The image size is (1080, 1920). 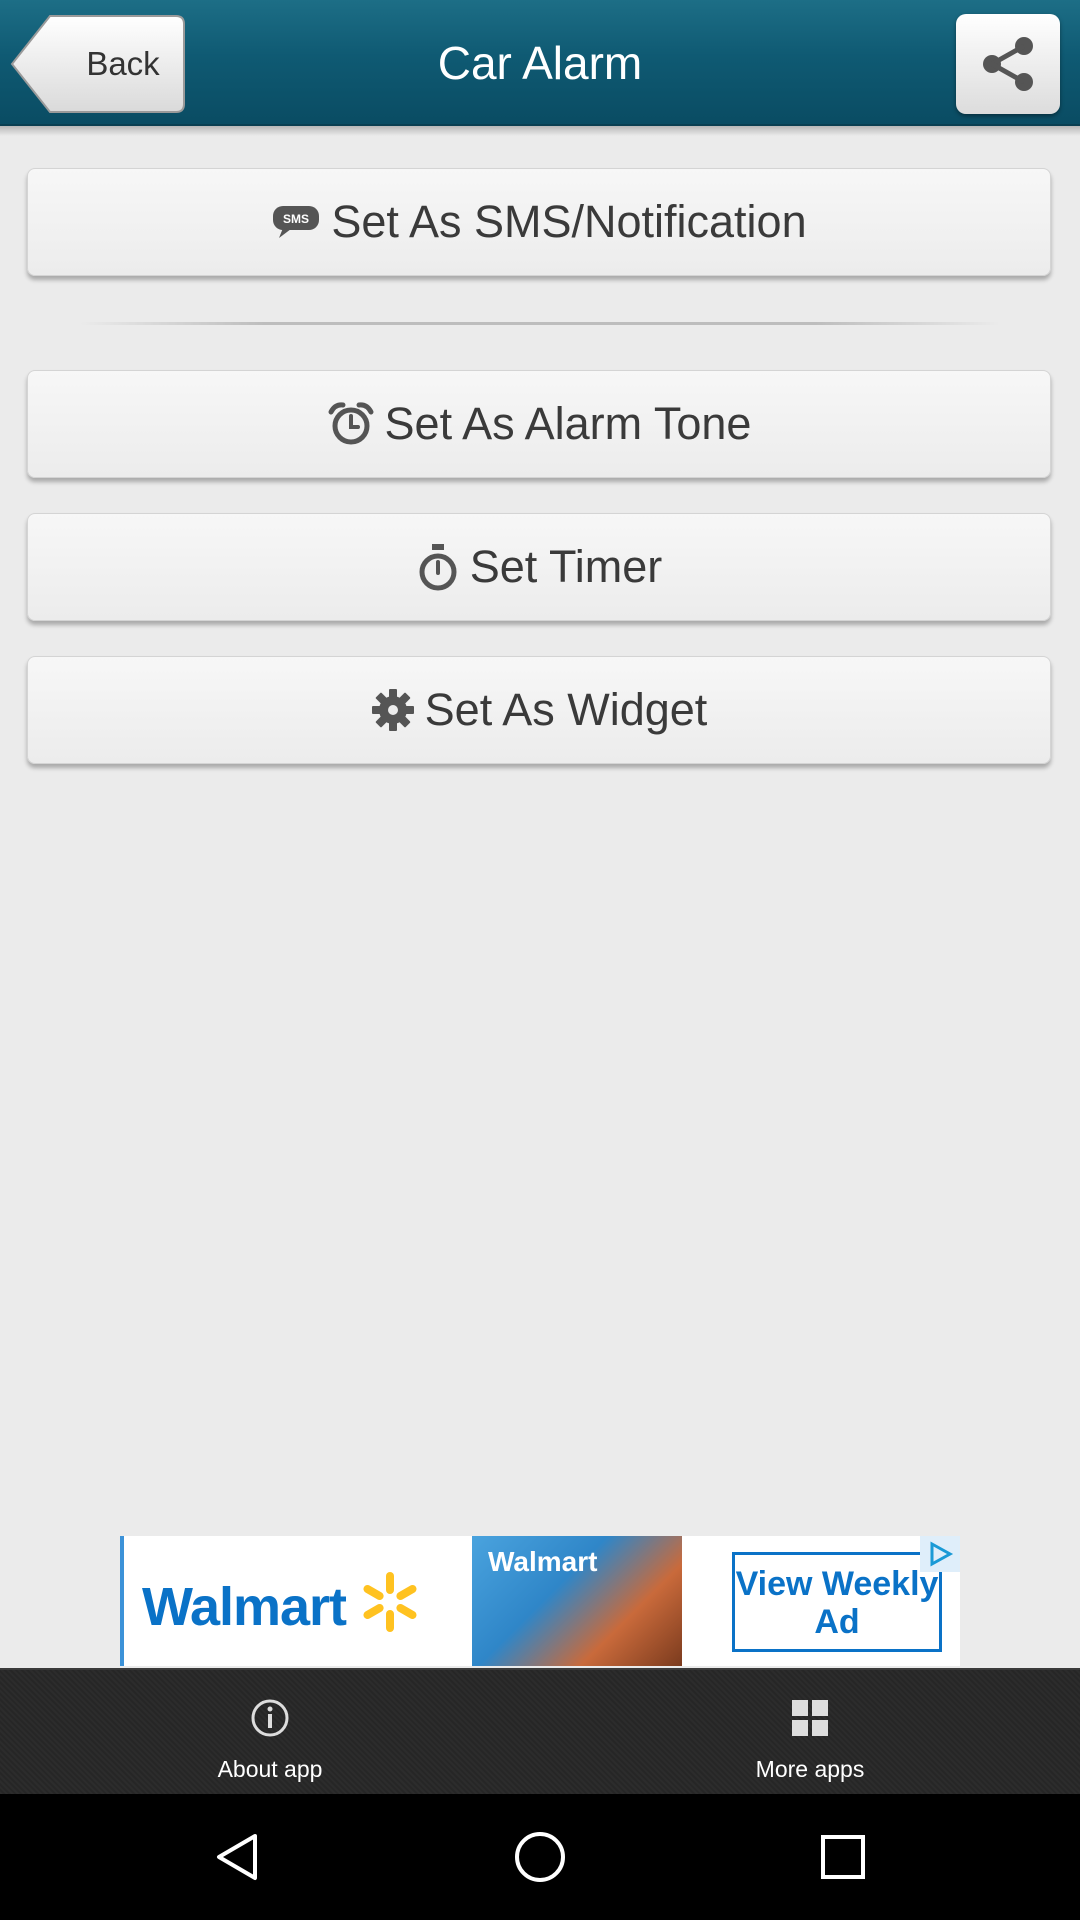 I want to click on ad-photo-text: Walmart, so click(x=543, y=1561).